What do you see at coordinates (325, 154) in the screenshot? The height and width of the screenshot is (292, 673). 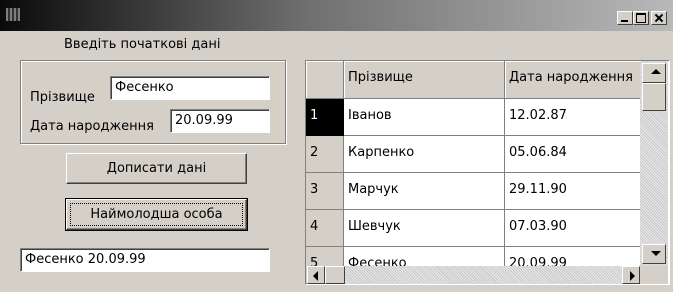 I see `row-number: 2` at bounding box center [325, 154].